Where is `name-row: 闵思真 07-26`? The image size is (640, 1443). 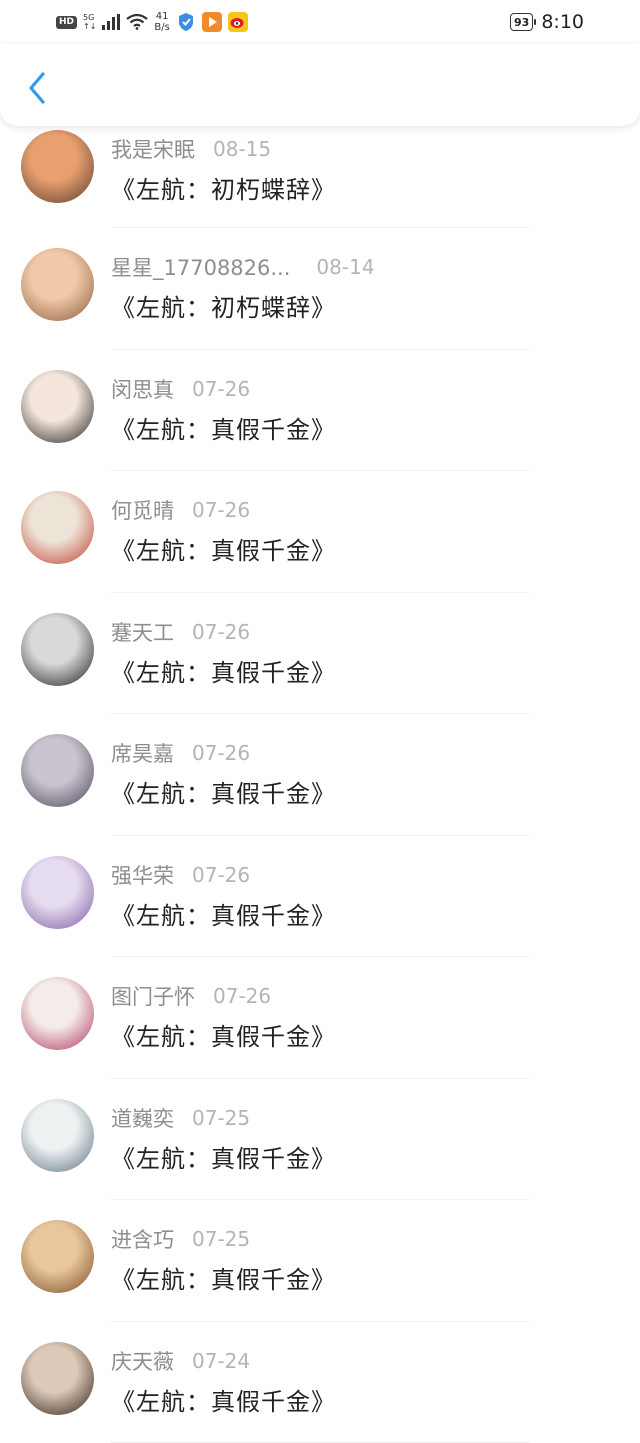 name-row: 闵思真 07-26 is located at coordinates (180, 389).